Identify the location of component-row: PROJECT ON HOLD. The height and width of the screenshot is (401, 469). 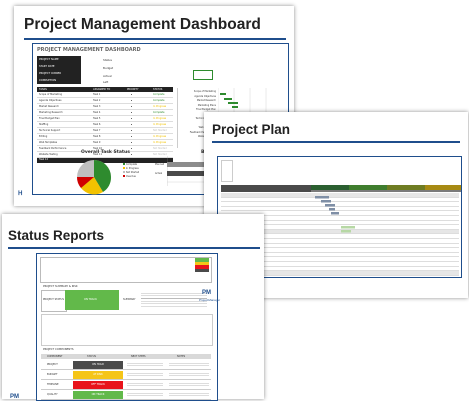
(126, 365).